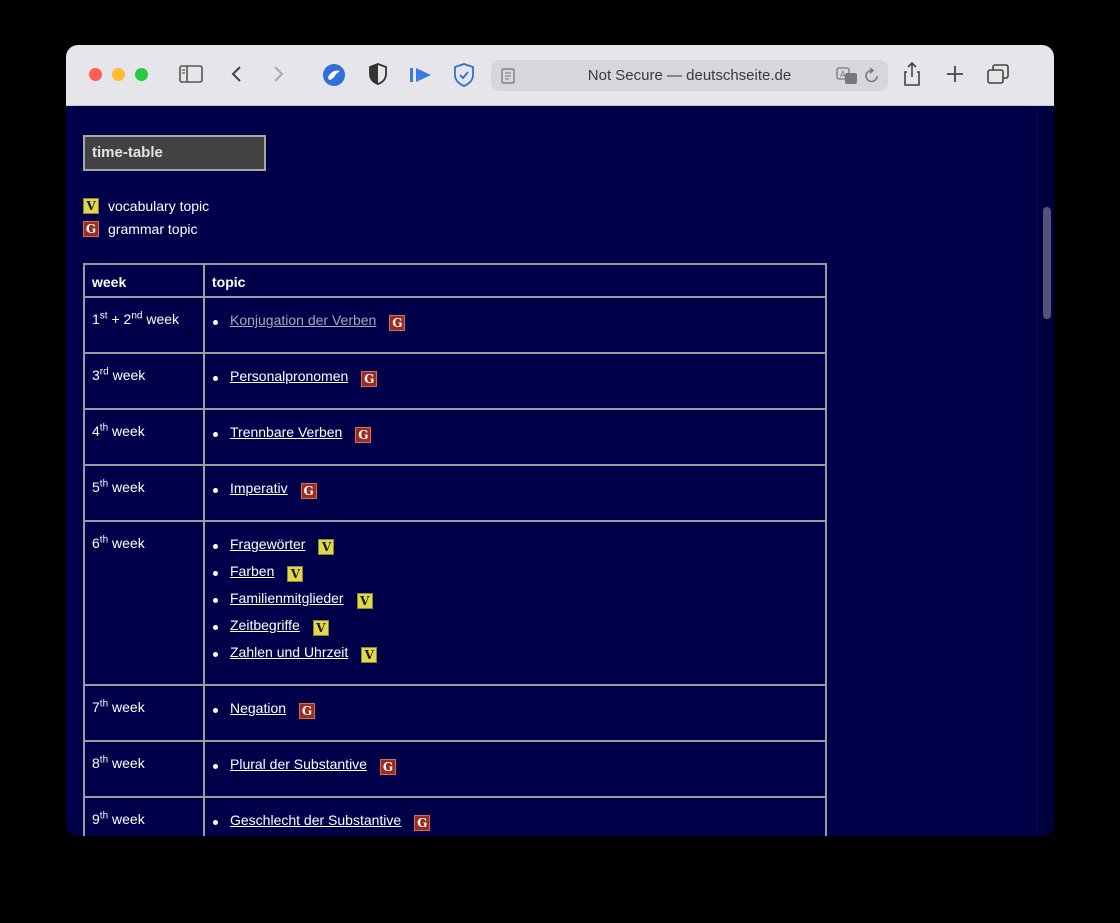  I want to click on topic-cell: Imperativ G, so click(515, 493).